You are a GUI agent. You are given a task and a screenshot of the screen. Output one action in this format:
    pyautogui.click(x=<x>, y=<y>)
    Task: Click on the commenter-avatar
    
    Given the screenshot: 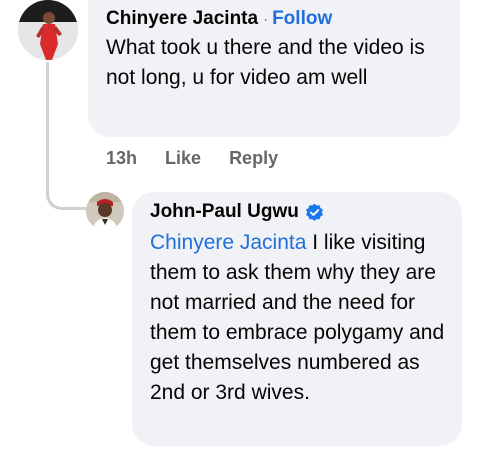 What is the action you would take?
    pyautogui.click(x=48, y=30)
    